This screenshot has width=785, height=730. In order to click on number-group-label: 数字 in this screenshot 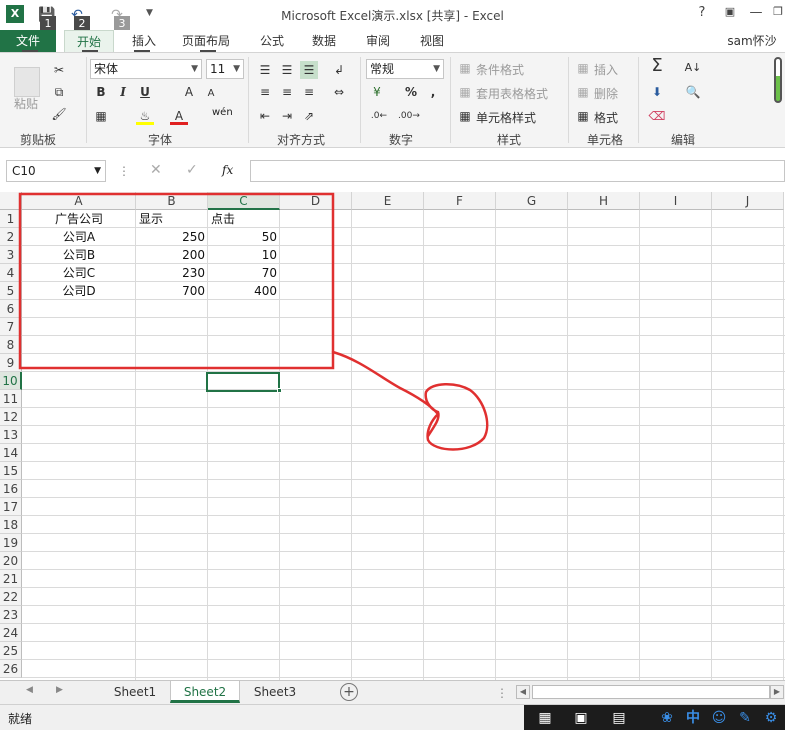, I will do `click(400, 140)`.